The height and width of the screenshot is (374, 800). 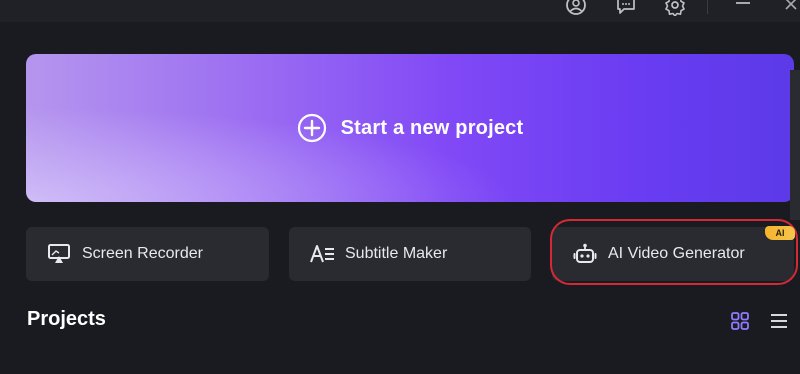 I want to click on subtitle-maker-button: Subtitle Maker, so click(x=410, y=254).